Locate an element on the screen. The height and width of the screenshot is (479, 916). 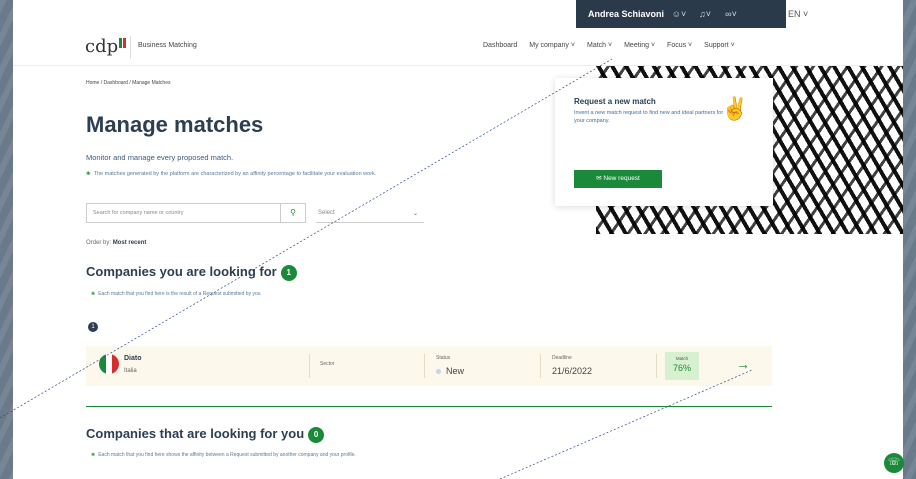
nav-support: Support ˅ is located at coordinates (719, 45).